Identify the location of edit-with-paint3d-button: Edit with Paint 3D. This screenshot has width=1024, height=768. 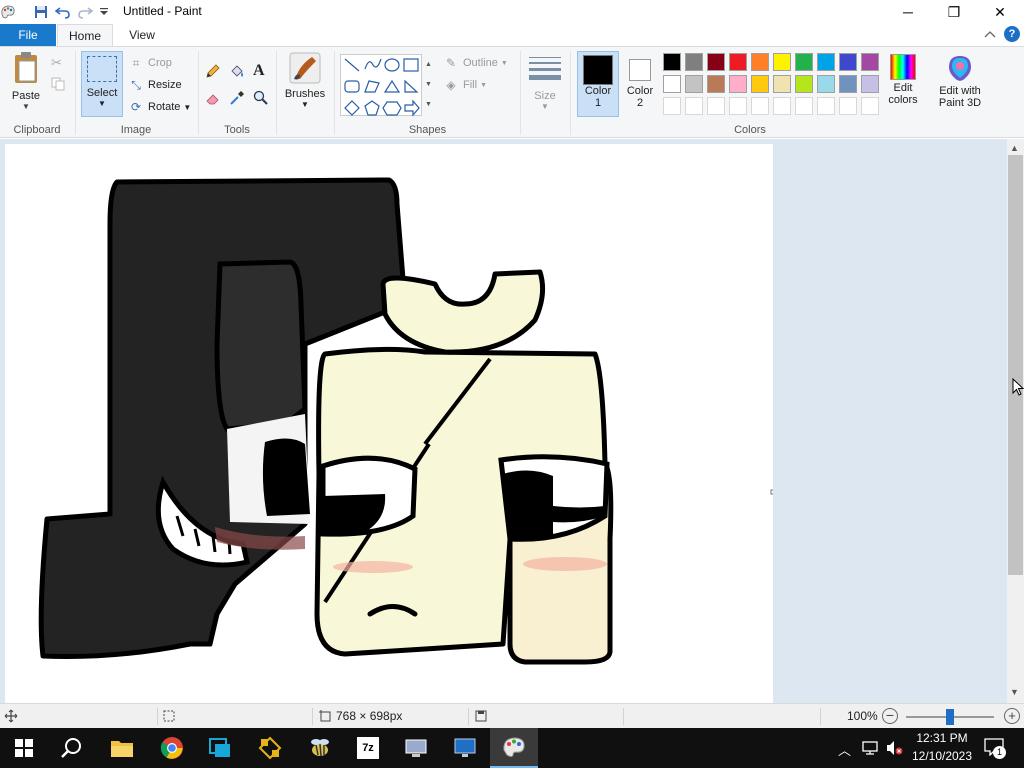
(960, 84).